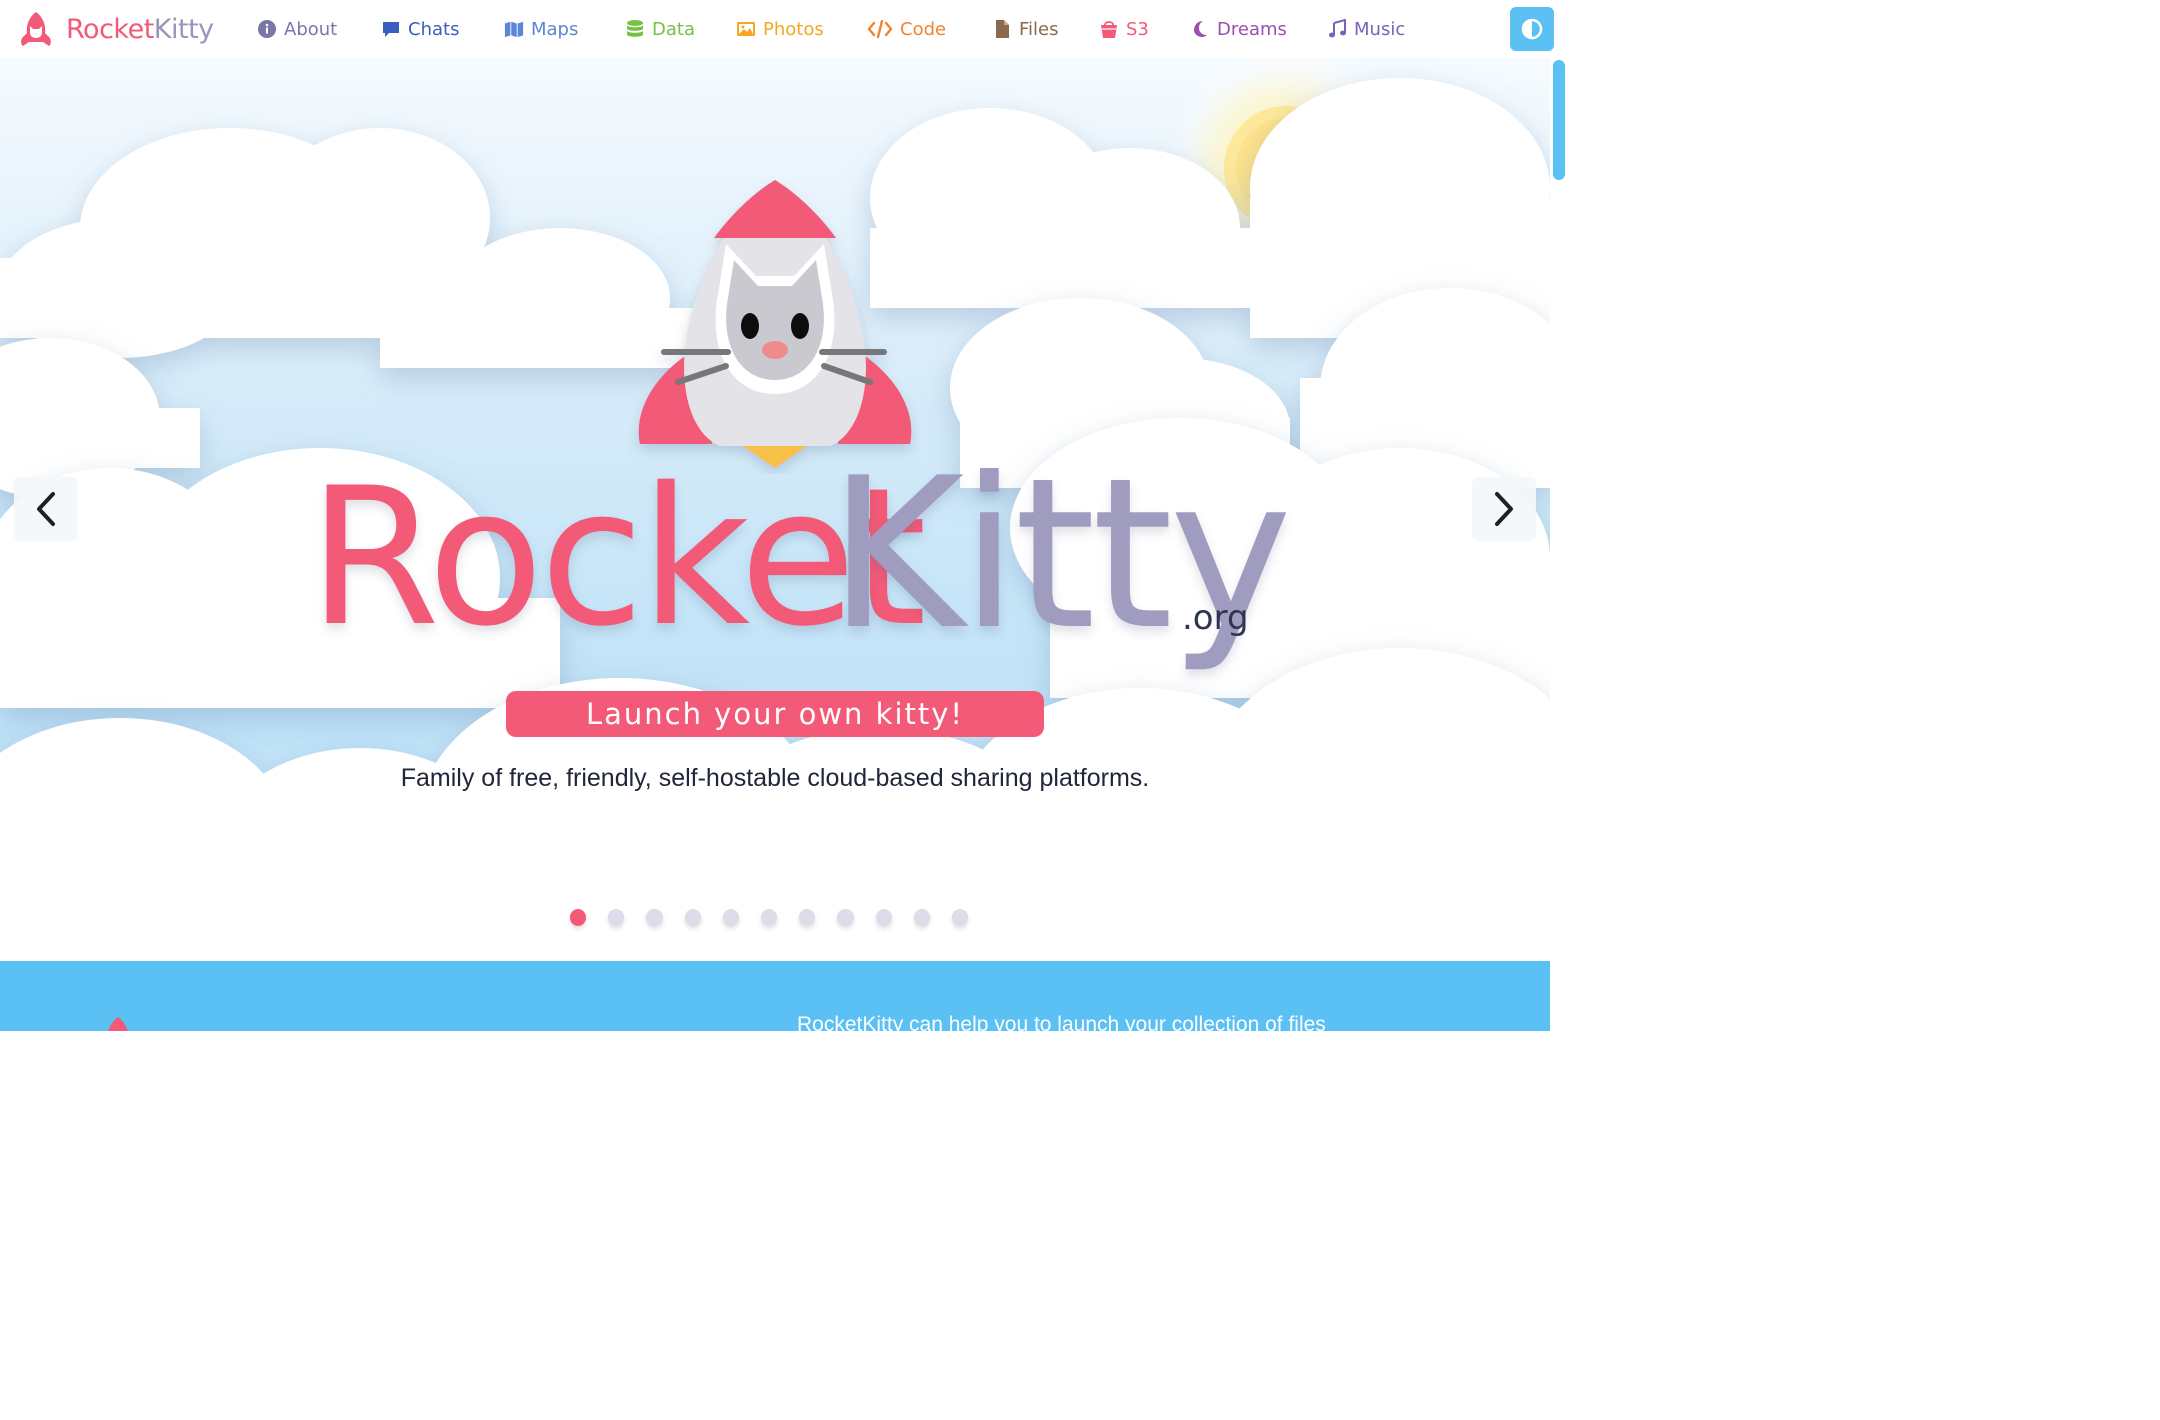 This screenshot has width=2160, height=1420. I want to click on nav-label-chats: Chats, so click(434, 29).